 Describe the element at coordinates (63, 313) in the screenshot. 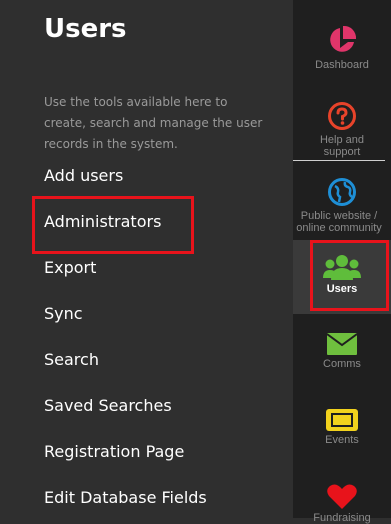

I see `menu-item-sync: Sync` at that location.